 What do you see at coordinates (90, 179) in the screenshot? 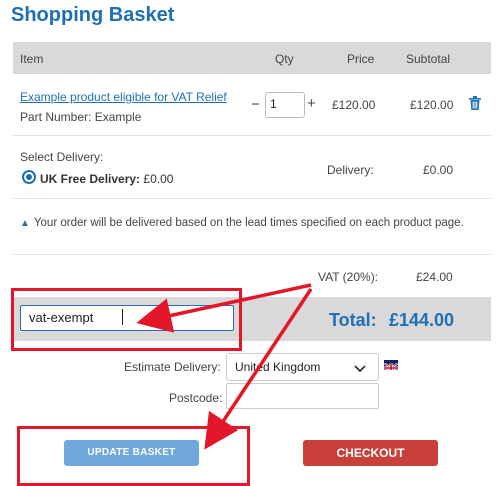
I see `delivery-option-label: UK Free Delivery:` at bounding box center [90, 179].